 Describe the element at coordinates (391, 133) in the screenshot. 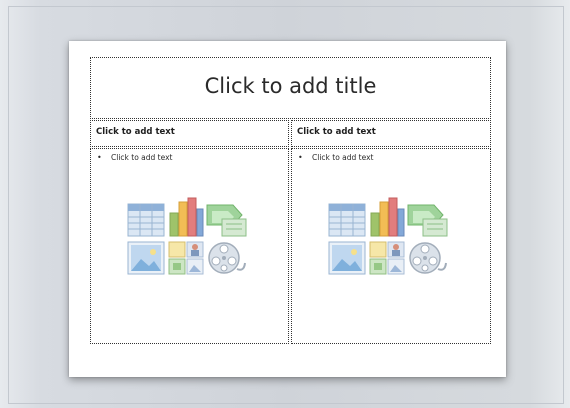

I see `right-heading-placeholder: Click to add text` at that location.